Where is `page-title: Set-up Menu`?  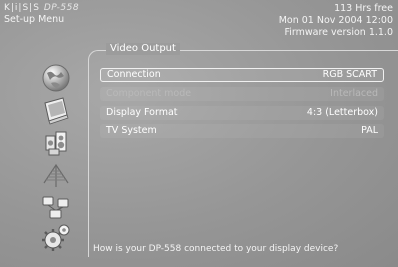 page-title: Set-up Menu is located at coordinates (34, 19).